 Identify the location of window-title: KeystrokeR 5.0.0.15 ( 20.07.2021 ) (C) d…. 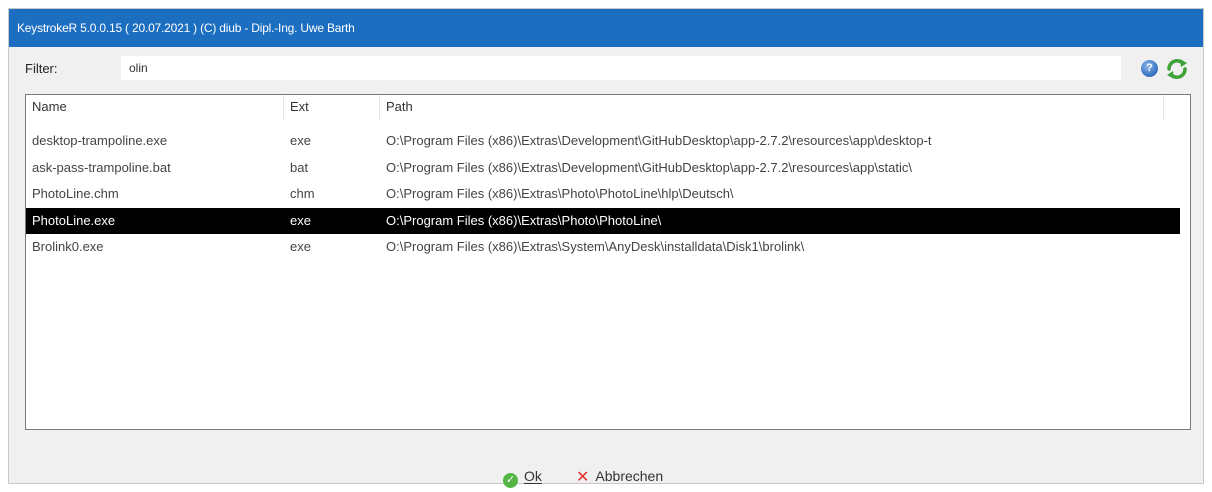
(606, 28).